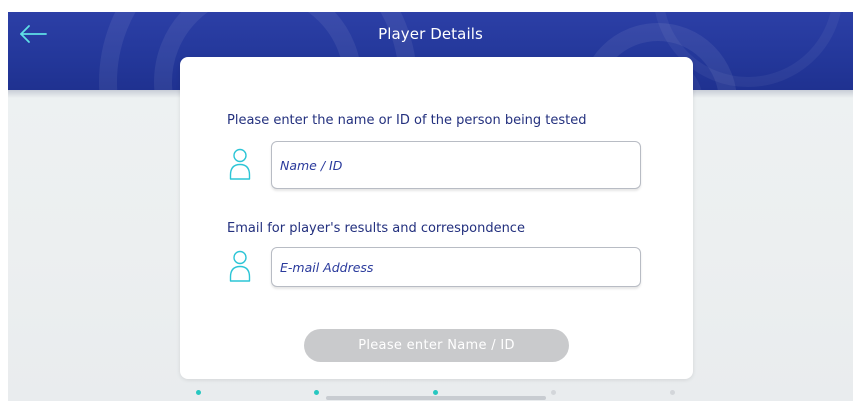 Image resolution: width=853 pixels, height=401 pixels. Describe the element at coordinates (430, 34) in the screenshot. I see `page-title: Player Details` at that location.